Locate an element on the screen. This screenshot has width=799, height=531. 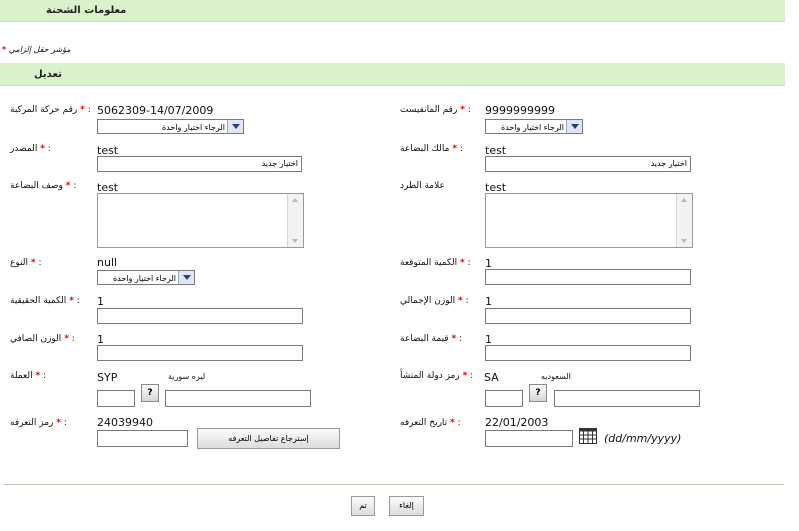
exporter-label: المصدر * : is located at coordinates (30, 149).